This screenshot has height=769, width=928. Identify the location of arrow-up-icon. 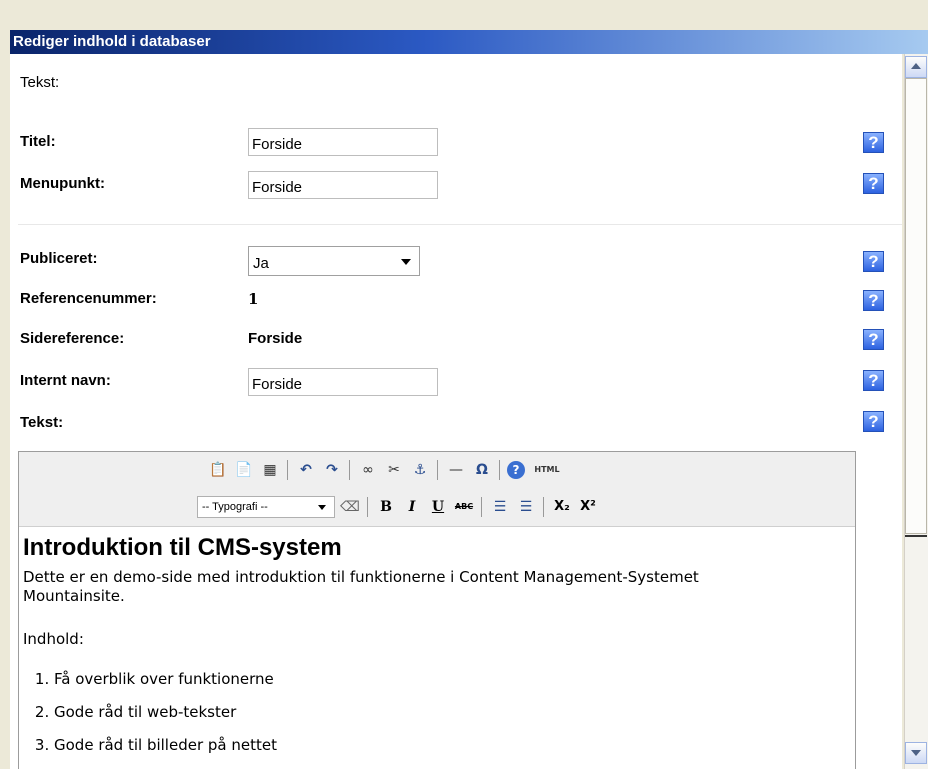
(916, 66).